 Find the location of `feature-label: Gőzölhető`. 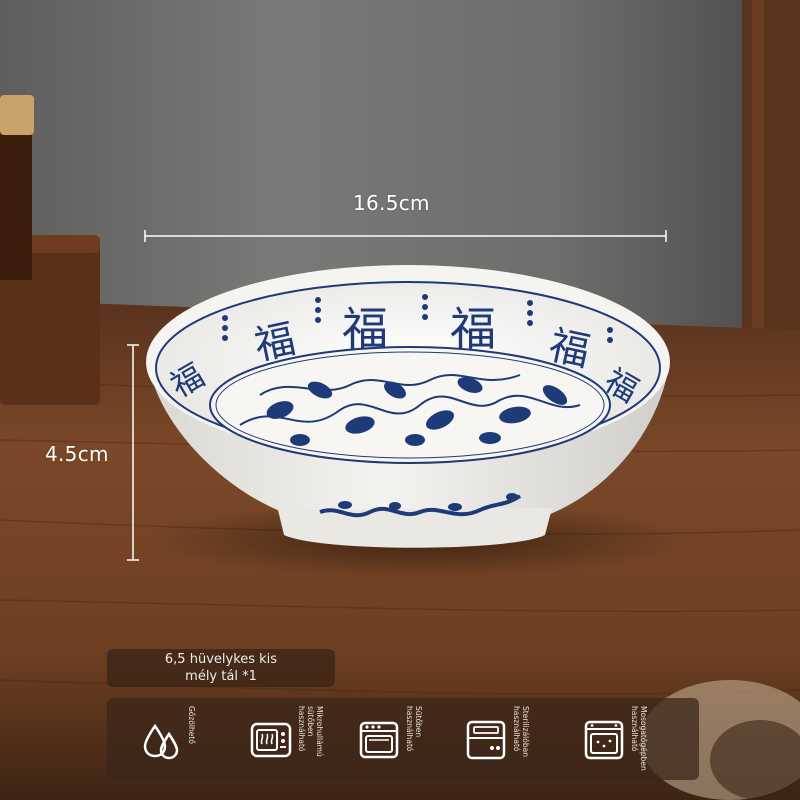

feature-label: Gőzölhető is located at coordinates (191, 725).